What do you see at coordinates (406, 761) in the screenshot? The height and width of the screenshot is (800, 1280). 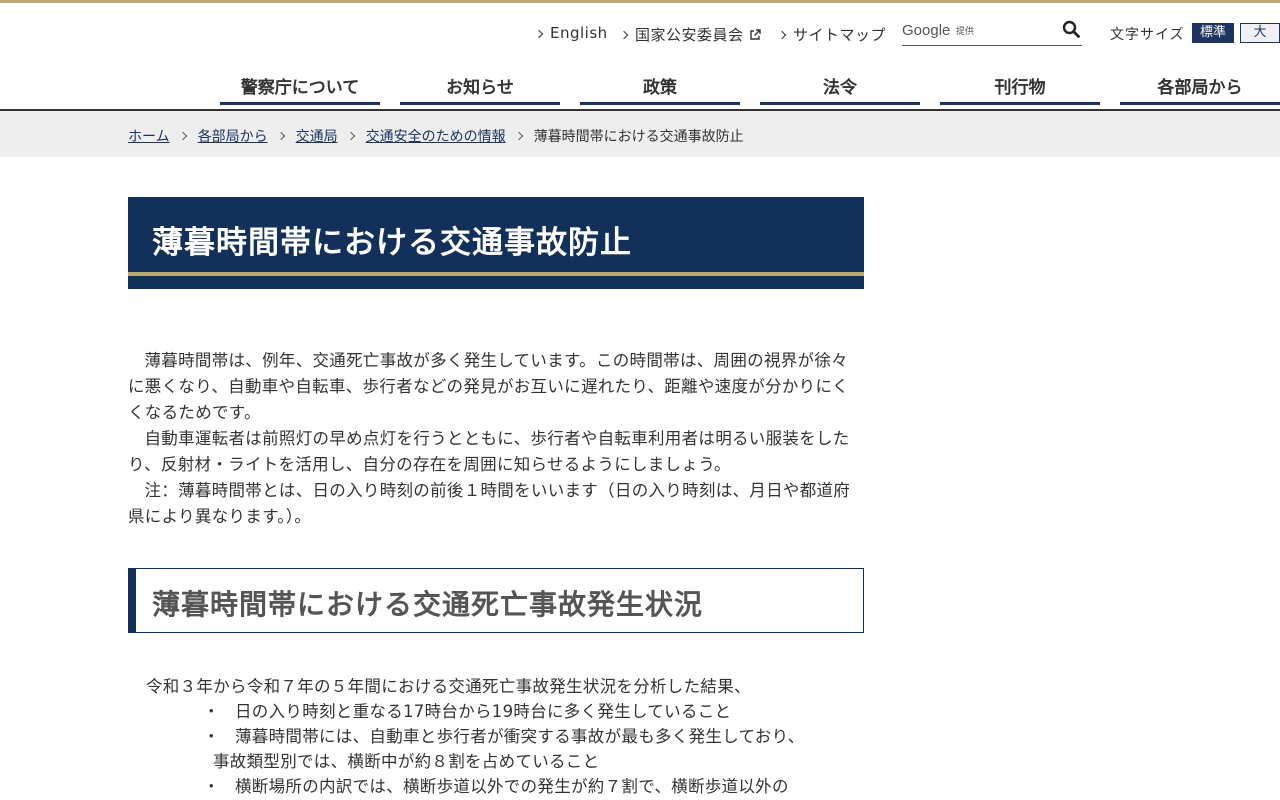 I see `list-item-continuation: 事故類型別では、横断中が約８割を占めていること` at bounding box center [406, 761].